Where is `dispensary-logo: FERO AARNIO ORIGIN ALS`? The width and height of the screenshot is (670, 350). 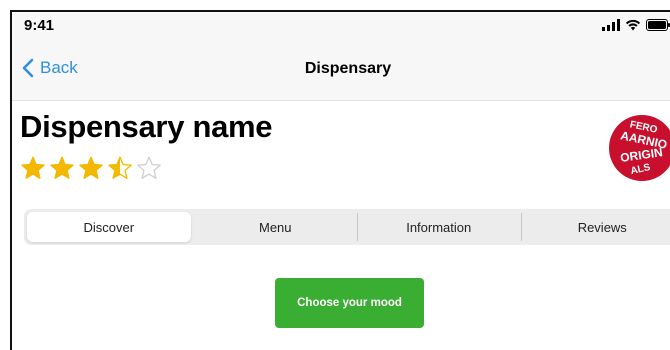
dispensary-logo: FERO AARNIO ORIGIN ALS is located at coordinates (638, 148).